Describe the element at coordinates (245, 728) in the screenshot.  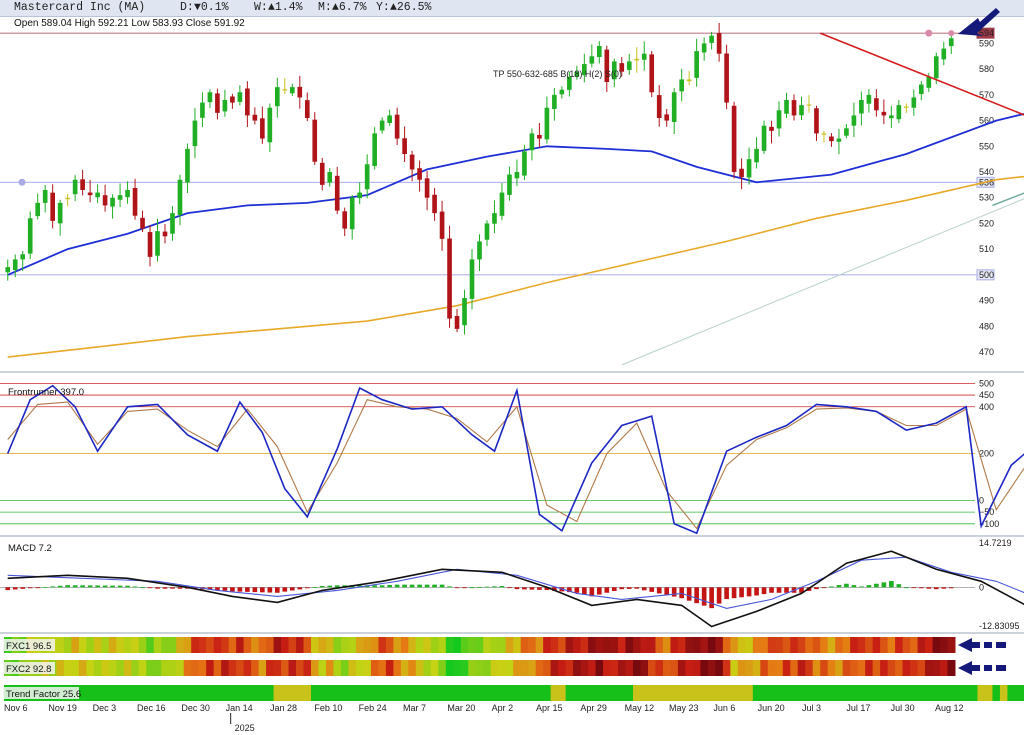
I see `year-marker-label: 2025` at that location.